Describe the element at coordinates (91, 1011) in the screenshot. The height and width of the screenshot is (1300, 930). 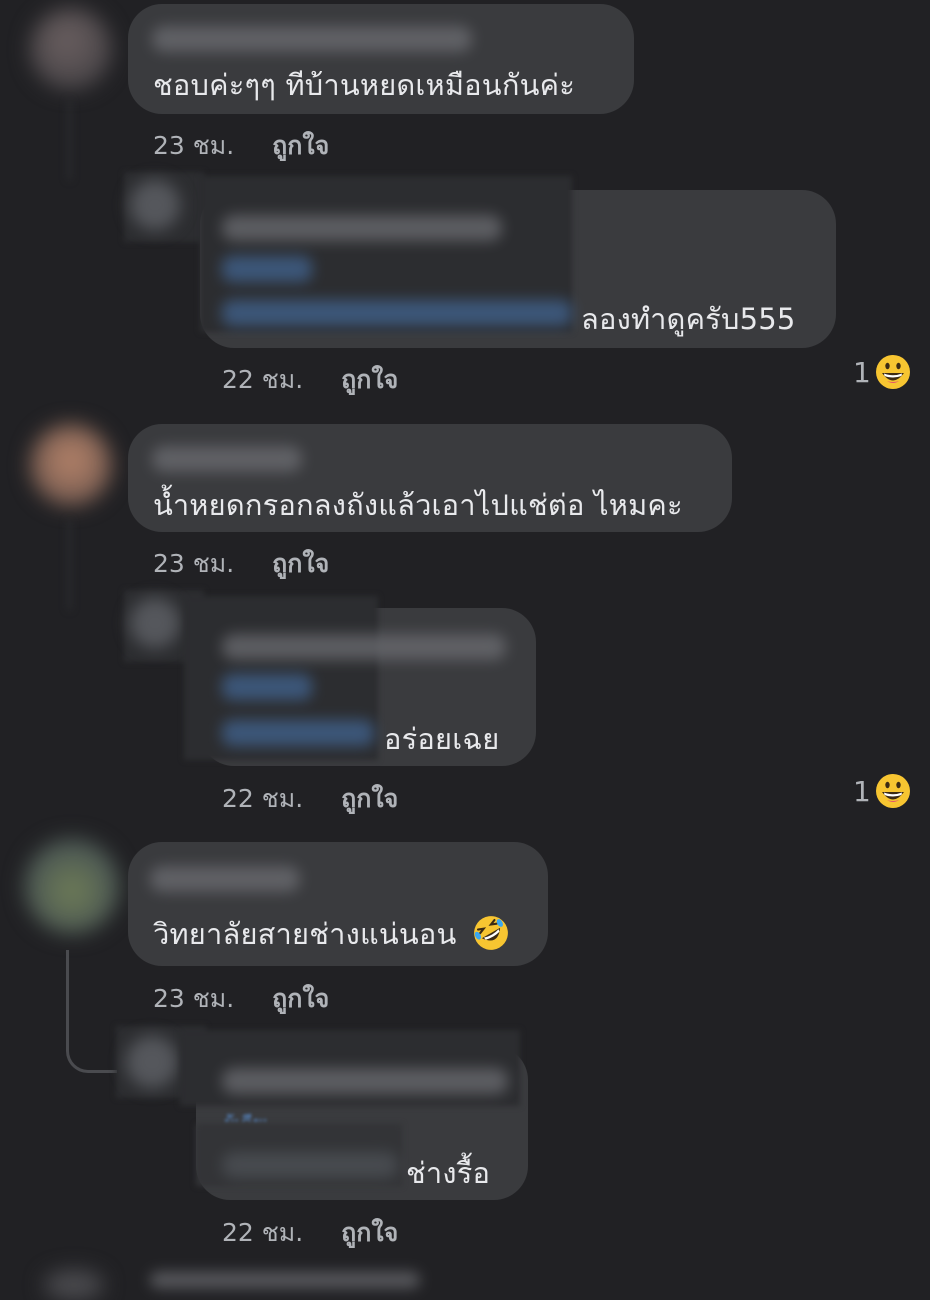
I see `thread-connector` at that location.